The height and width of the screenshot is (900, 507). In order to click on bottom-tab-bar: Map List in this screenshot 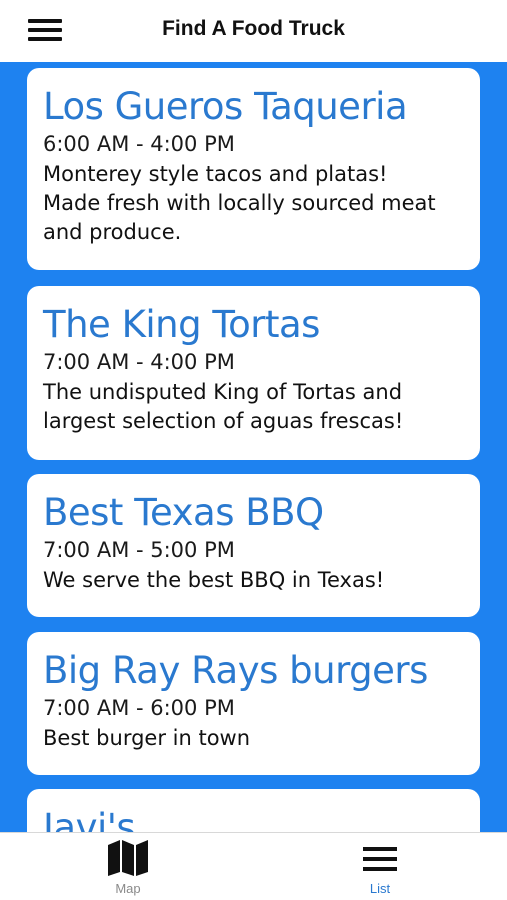, I will do `click(253, 866)`.